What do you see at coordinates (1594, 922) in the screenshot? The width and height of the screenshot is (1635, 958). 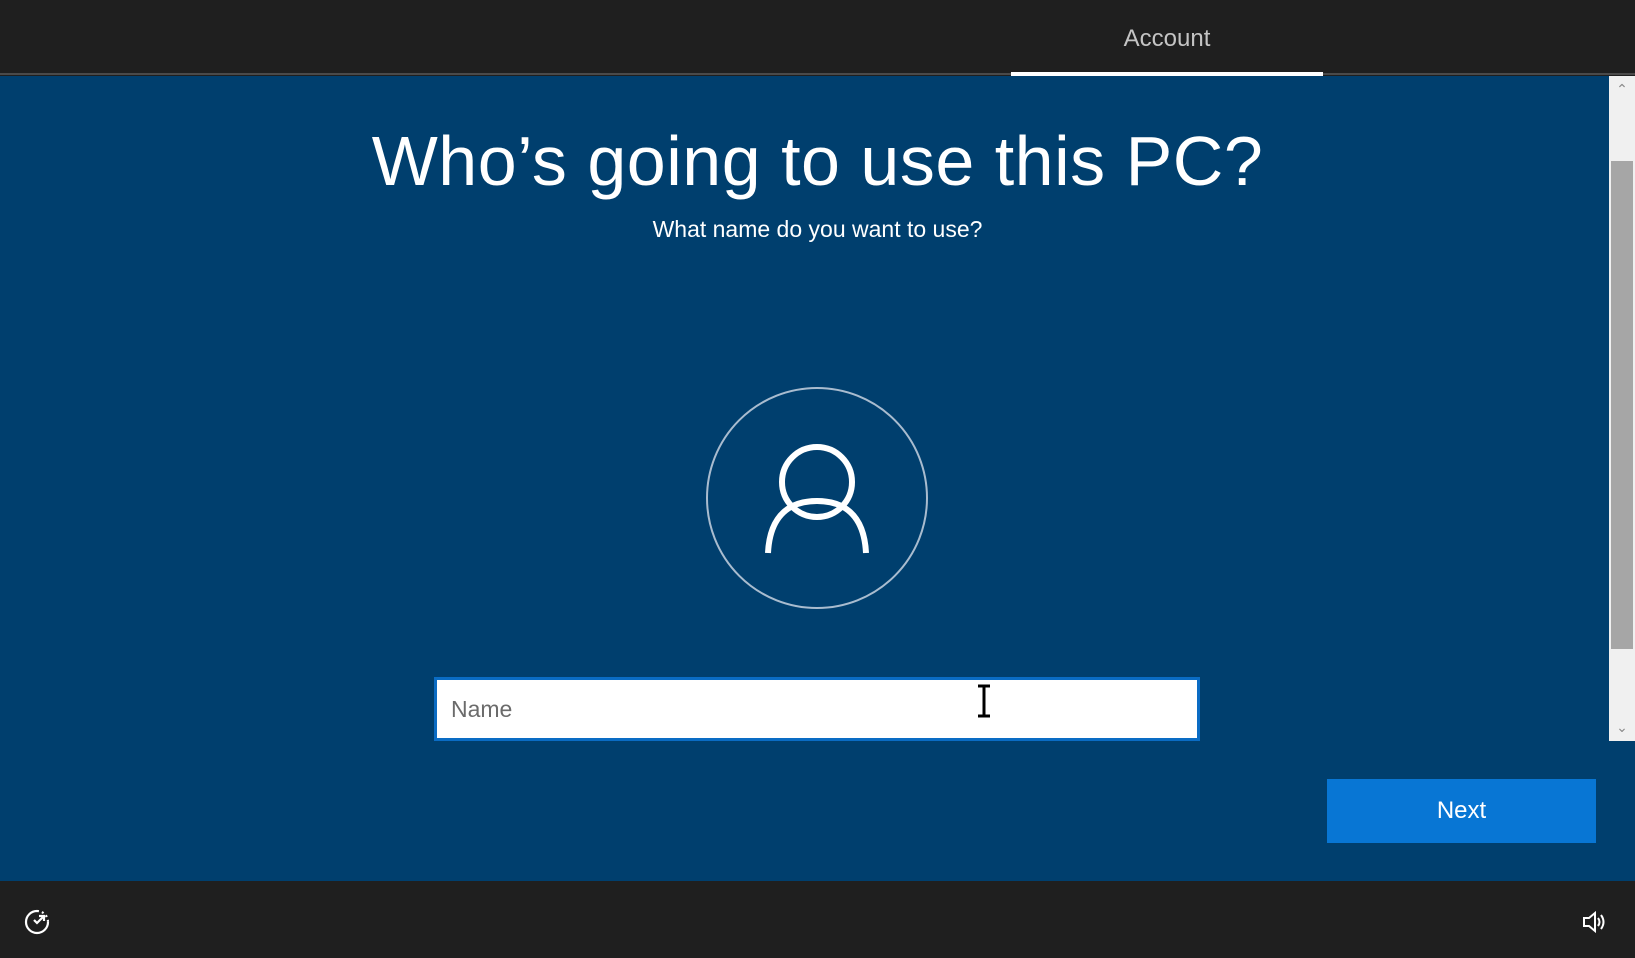 I see `volume-icon` at bounding box center [1594, 922].